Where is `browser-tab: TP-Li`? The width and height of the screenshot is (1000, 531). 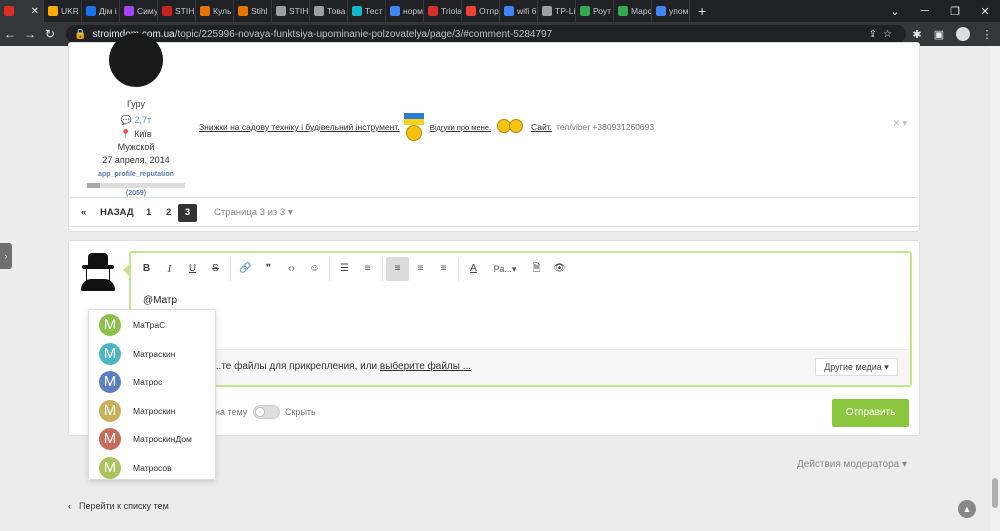
browser-tab: TP-Li is located at coordinates (557, 11).